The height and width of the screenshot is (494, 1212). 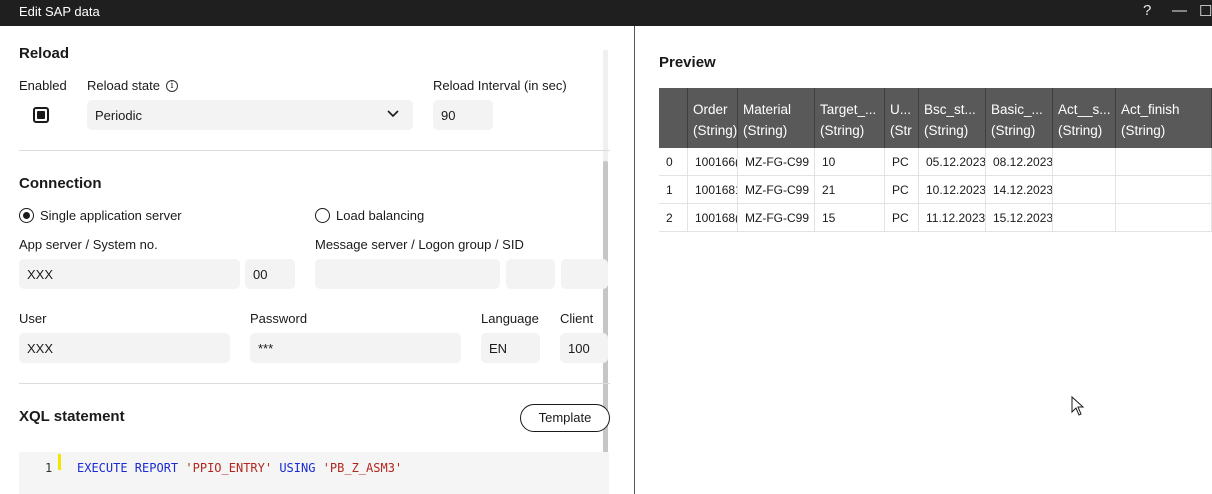 What do you see at coordinates (530, 274) in the screenshot?
I see `logon-group-input` at bounding box center [530, 274].